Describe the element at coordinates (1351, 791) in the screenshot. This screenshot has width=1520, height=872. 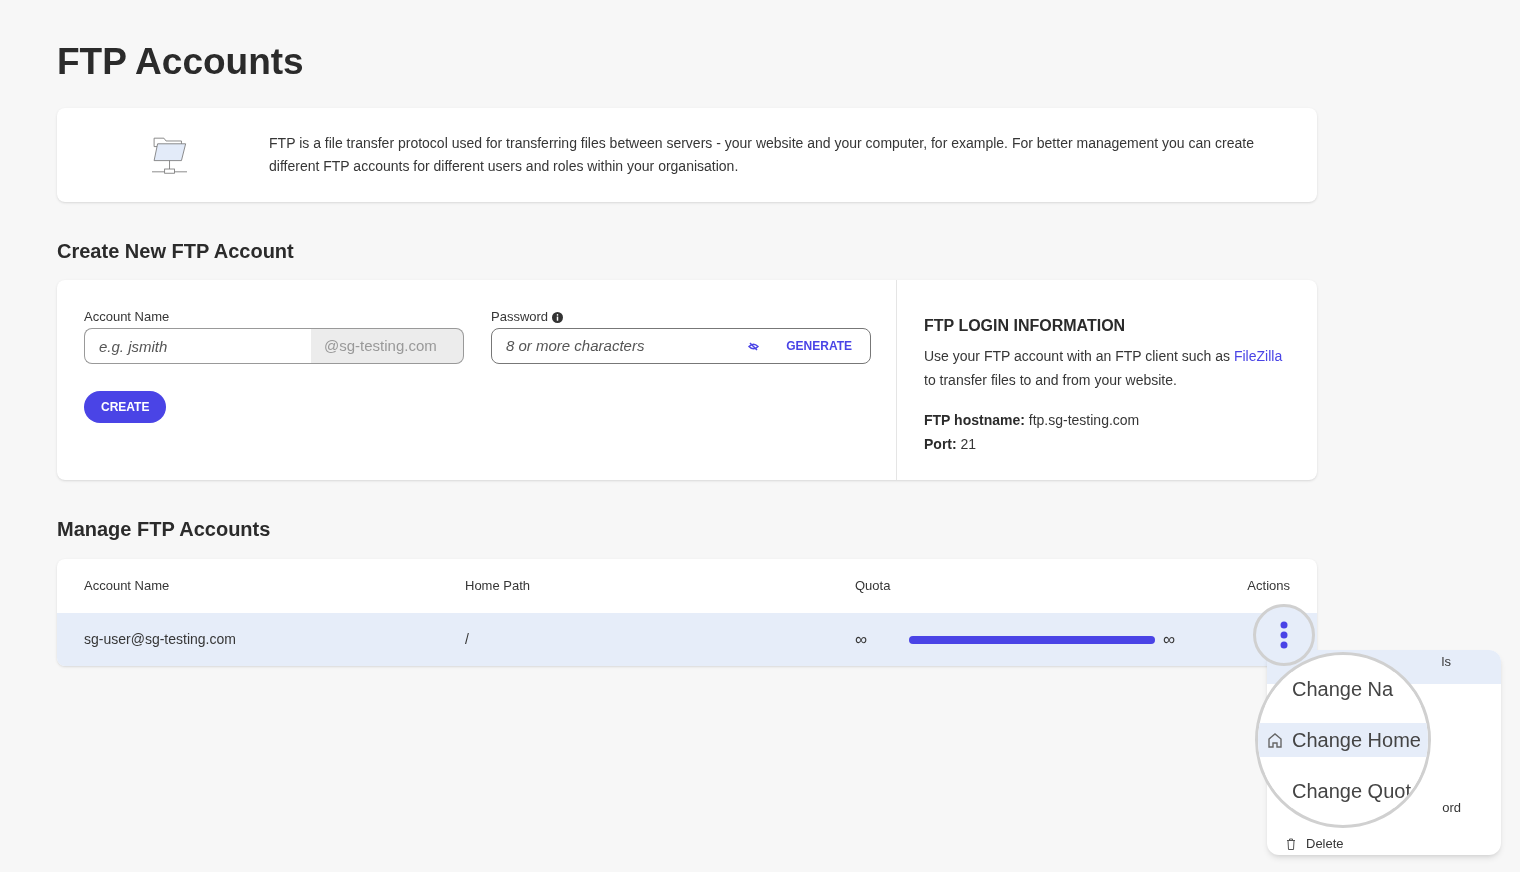
I see `magnified-label: Change Quot` at that location.